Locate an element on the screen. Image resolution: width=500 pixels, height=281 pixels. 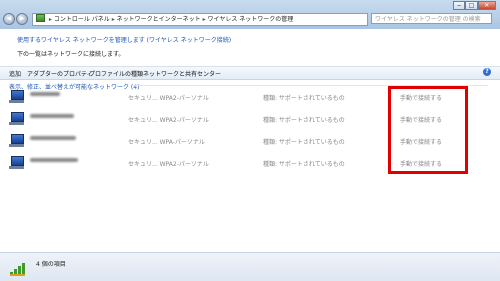
wireless-signal-icon is located at coordinates (18, 268).